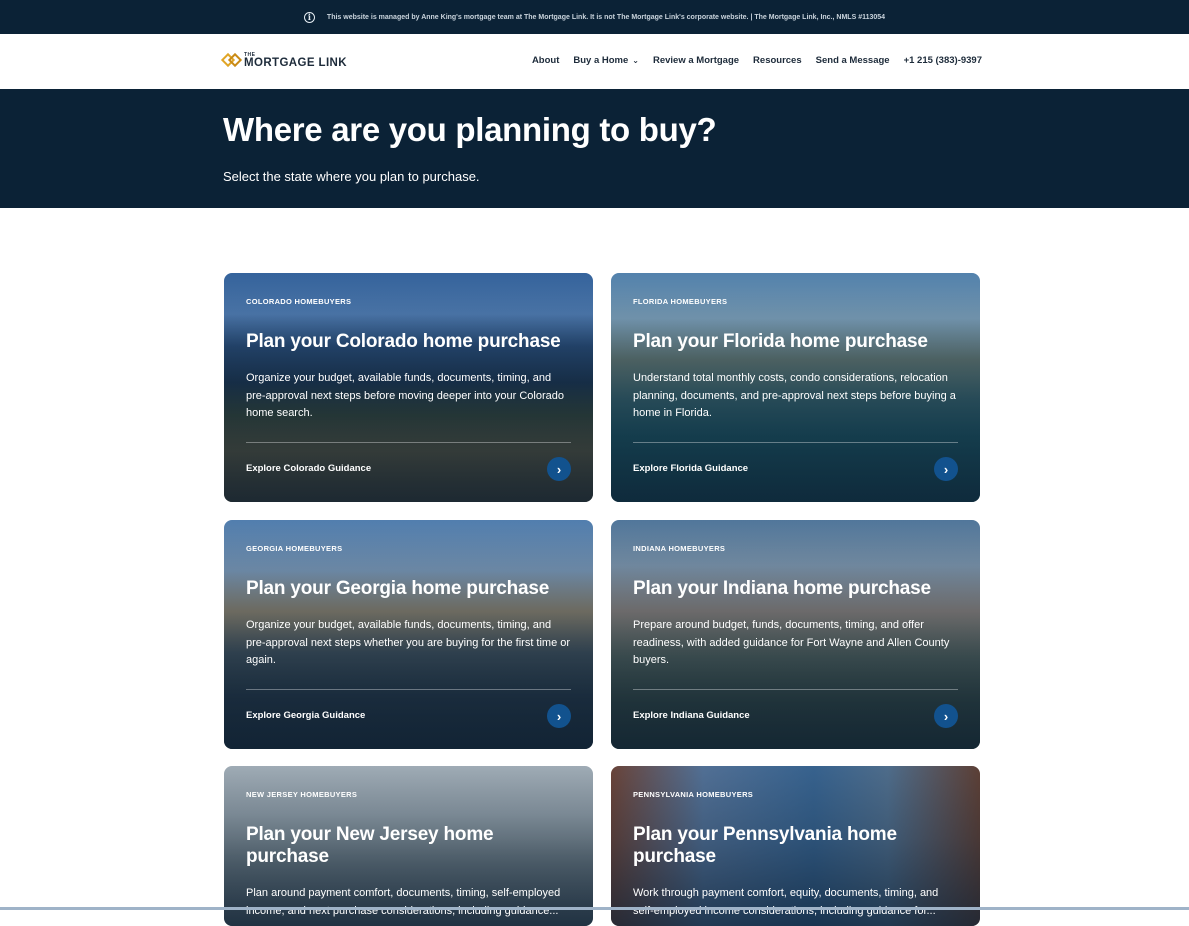 The image size is (1189, 926). I want to click on card-eyebrow: GEORGIA HOMEBUYERS, so click(294, 548).